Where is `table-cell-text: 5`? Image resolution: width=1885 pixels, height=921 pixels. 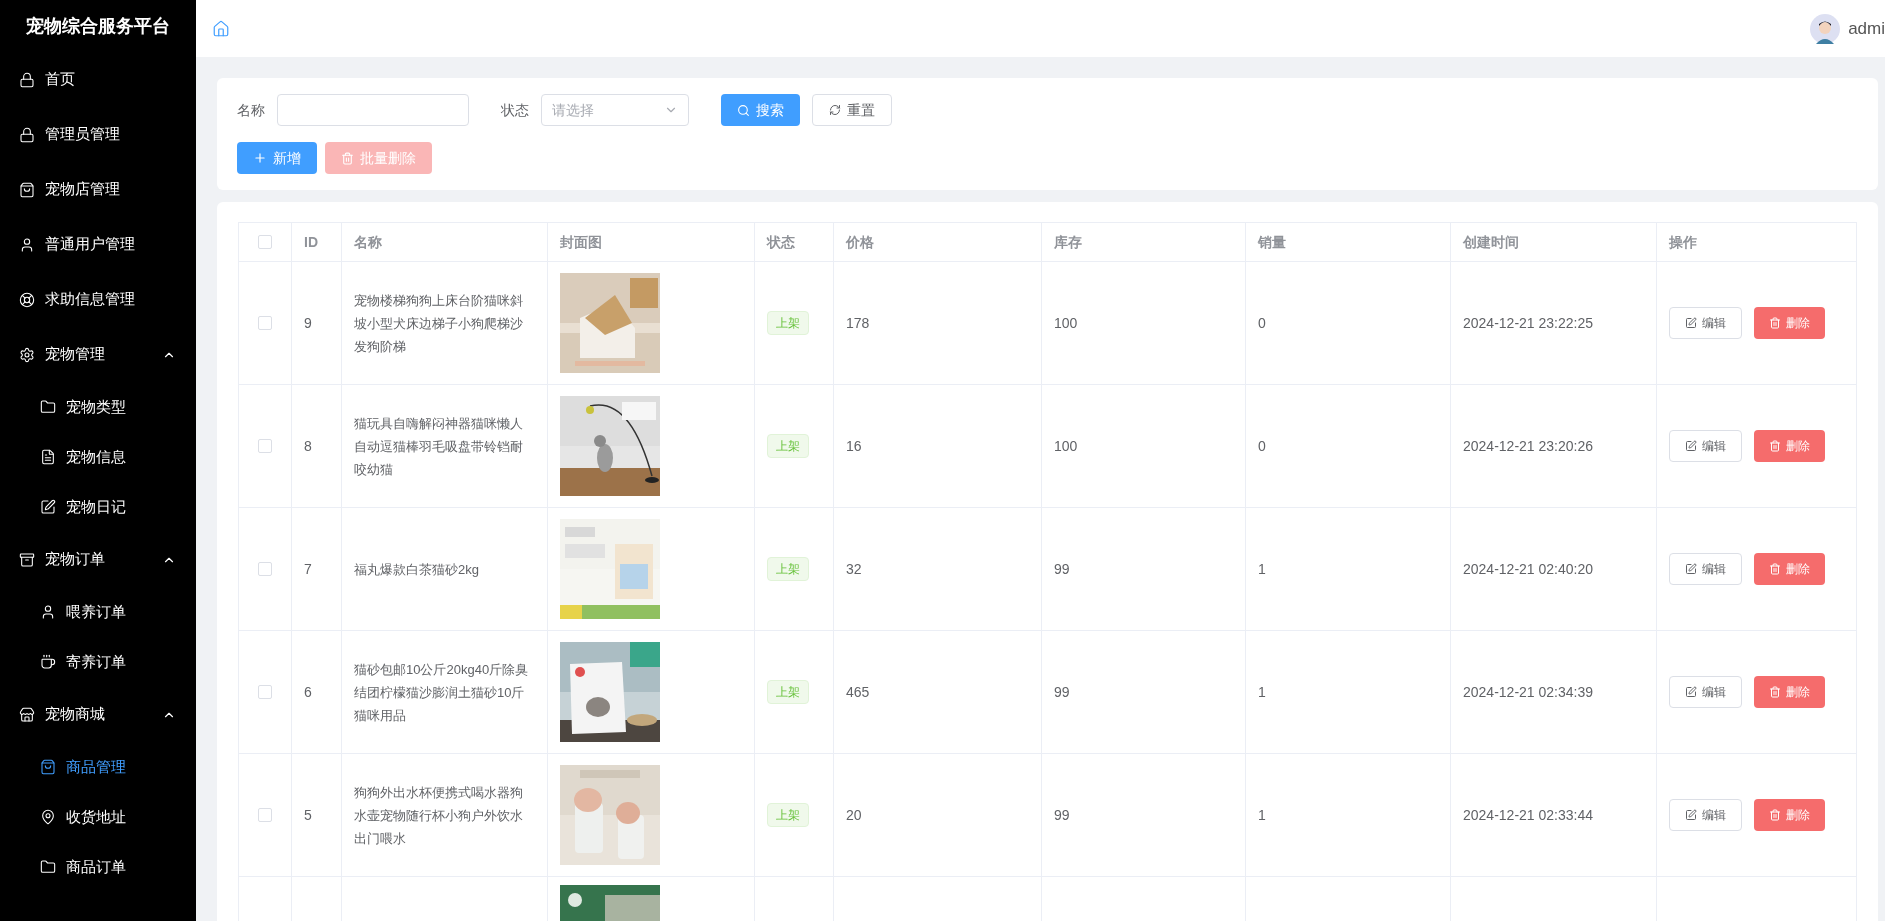
table-cell-text: 5 is located at coordinates (308, 815).